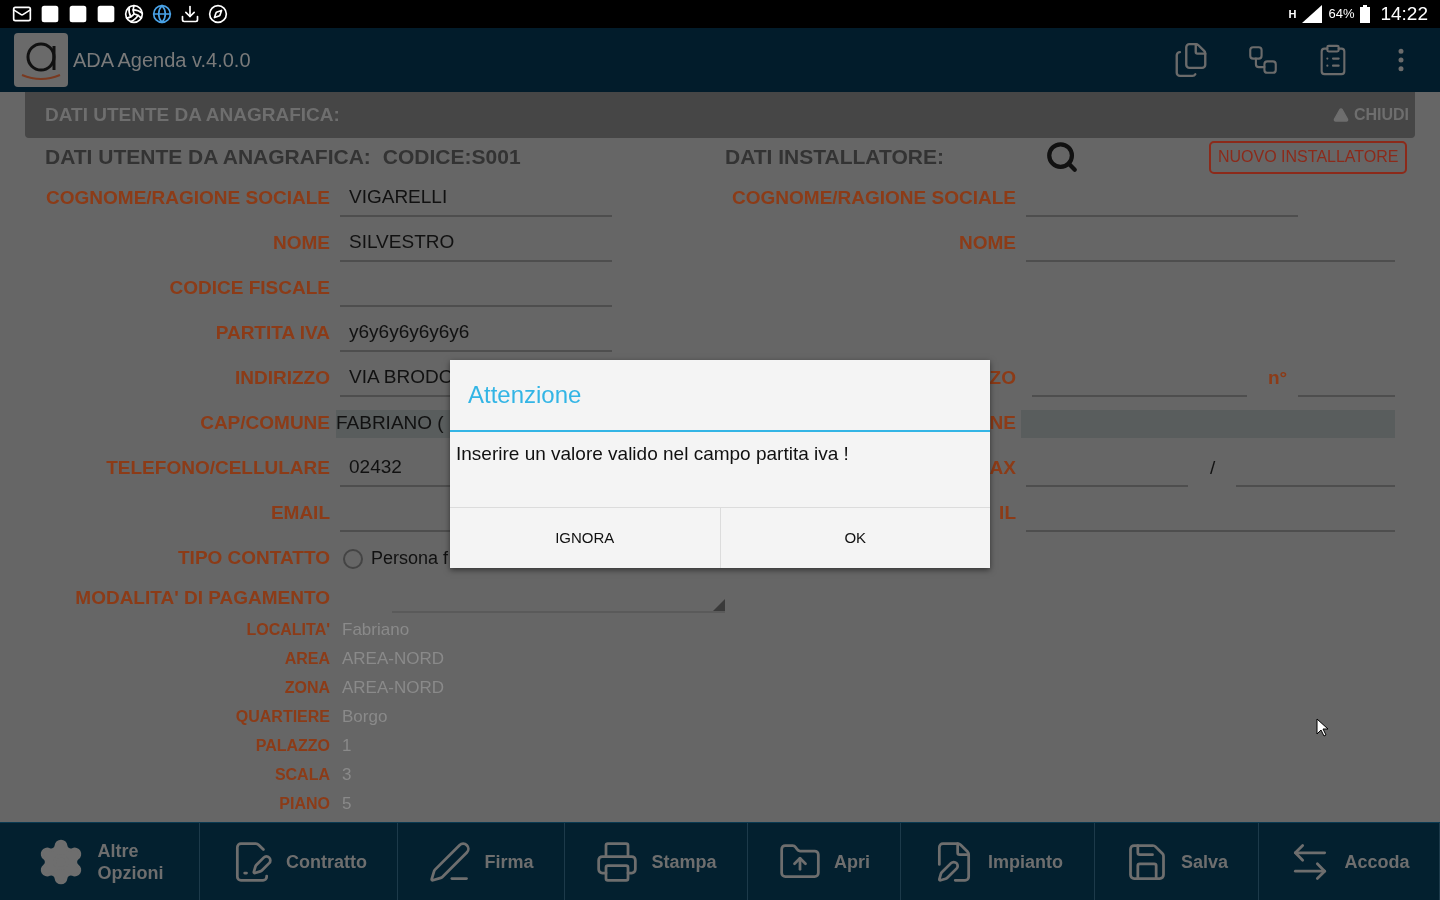 The height and width of the screenshot is (900, 1440). Describe the element at coordinates (307, 687) in the screenshot. I see `detail-label: ZONA` at that location.